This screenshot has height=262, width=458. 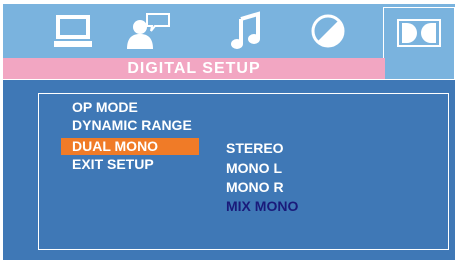 What do you see at coordinates (115, 146) in the screenshot?
I see `menu-item-dual-mono: DUAL MONO` at bounding box center [115, 146].